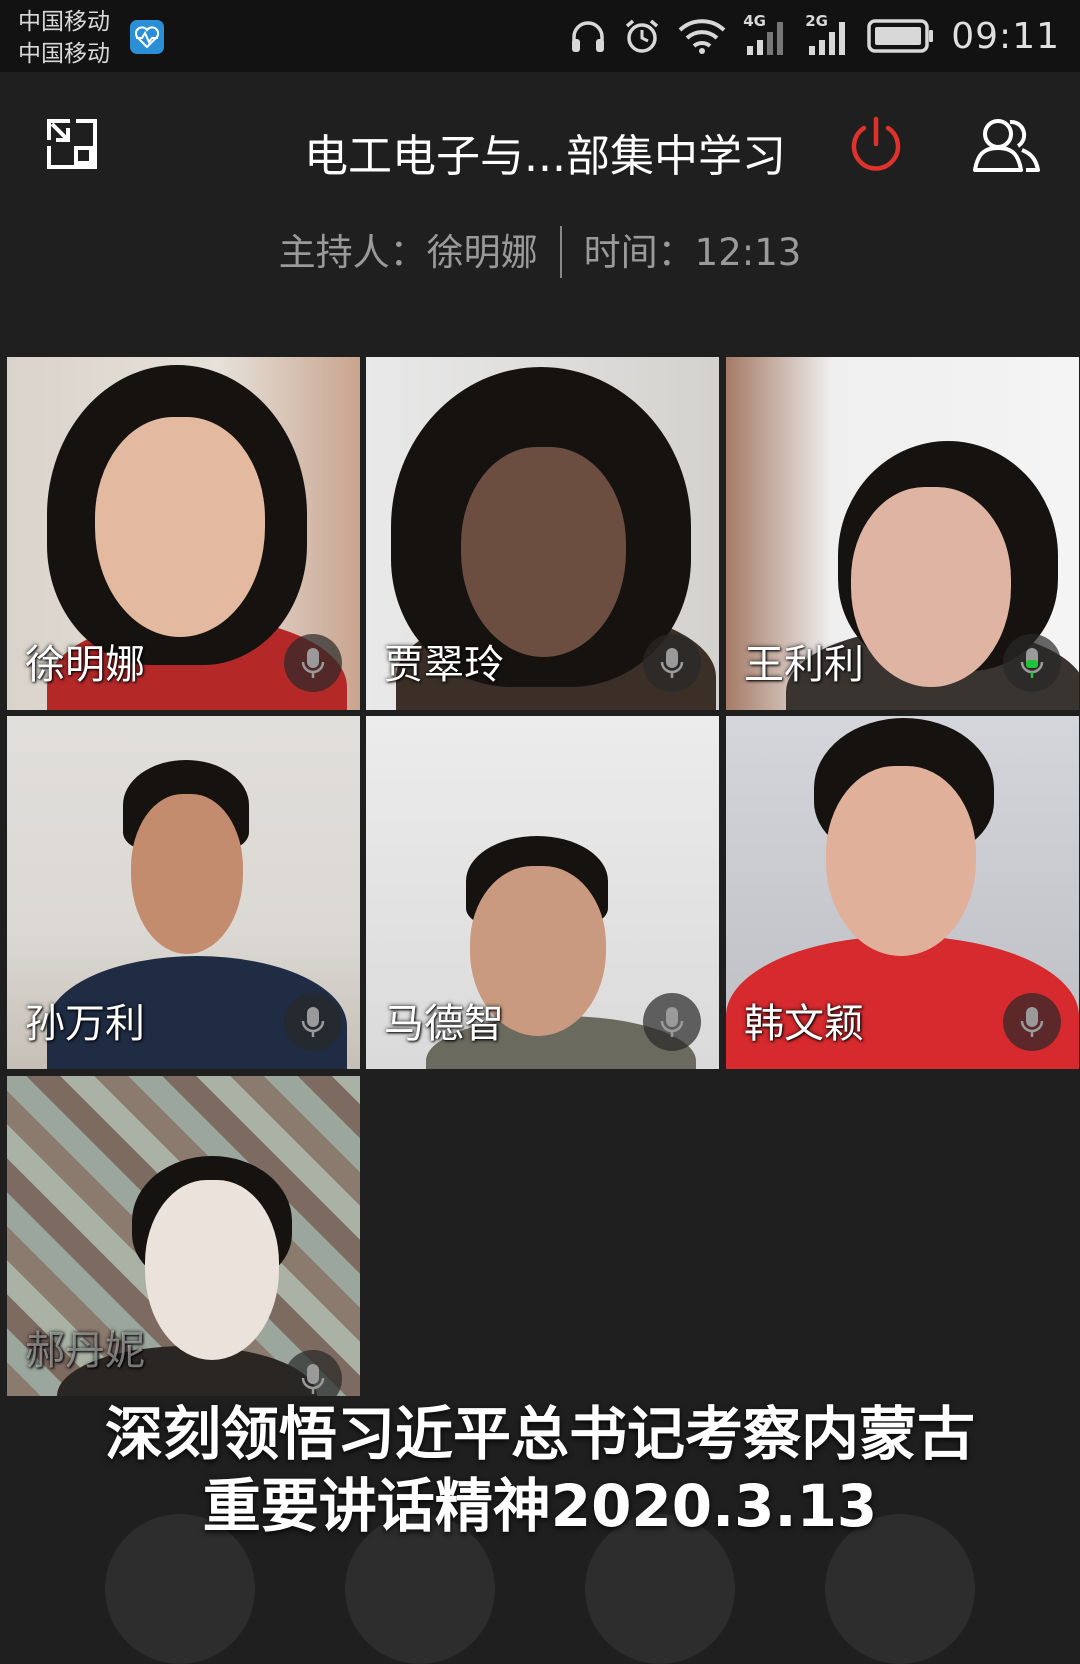 The image size is (1080, 1664). What do you see at coordinates (754, 21) in the screenshot?
I see `network-1-label: 4G` at bounding box center [754, 21].